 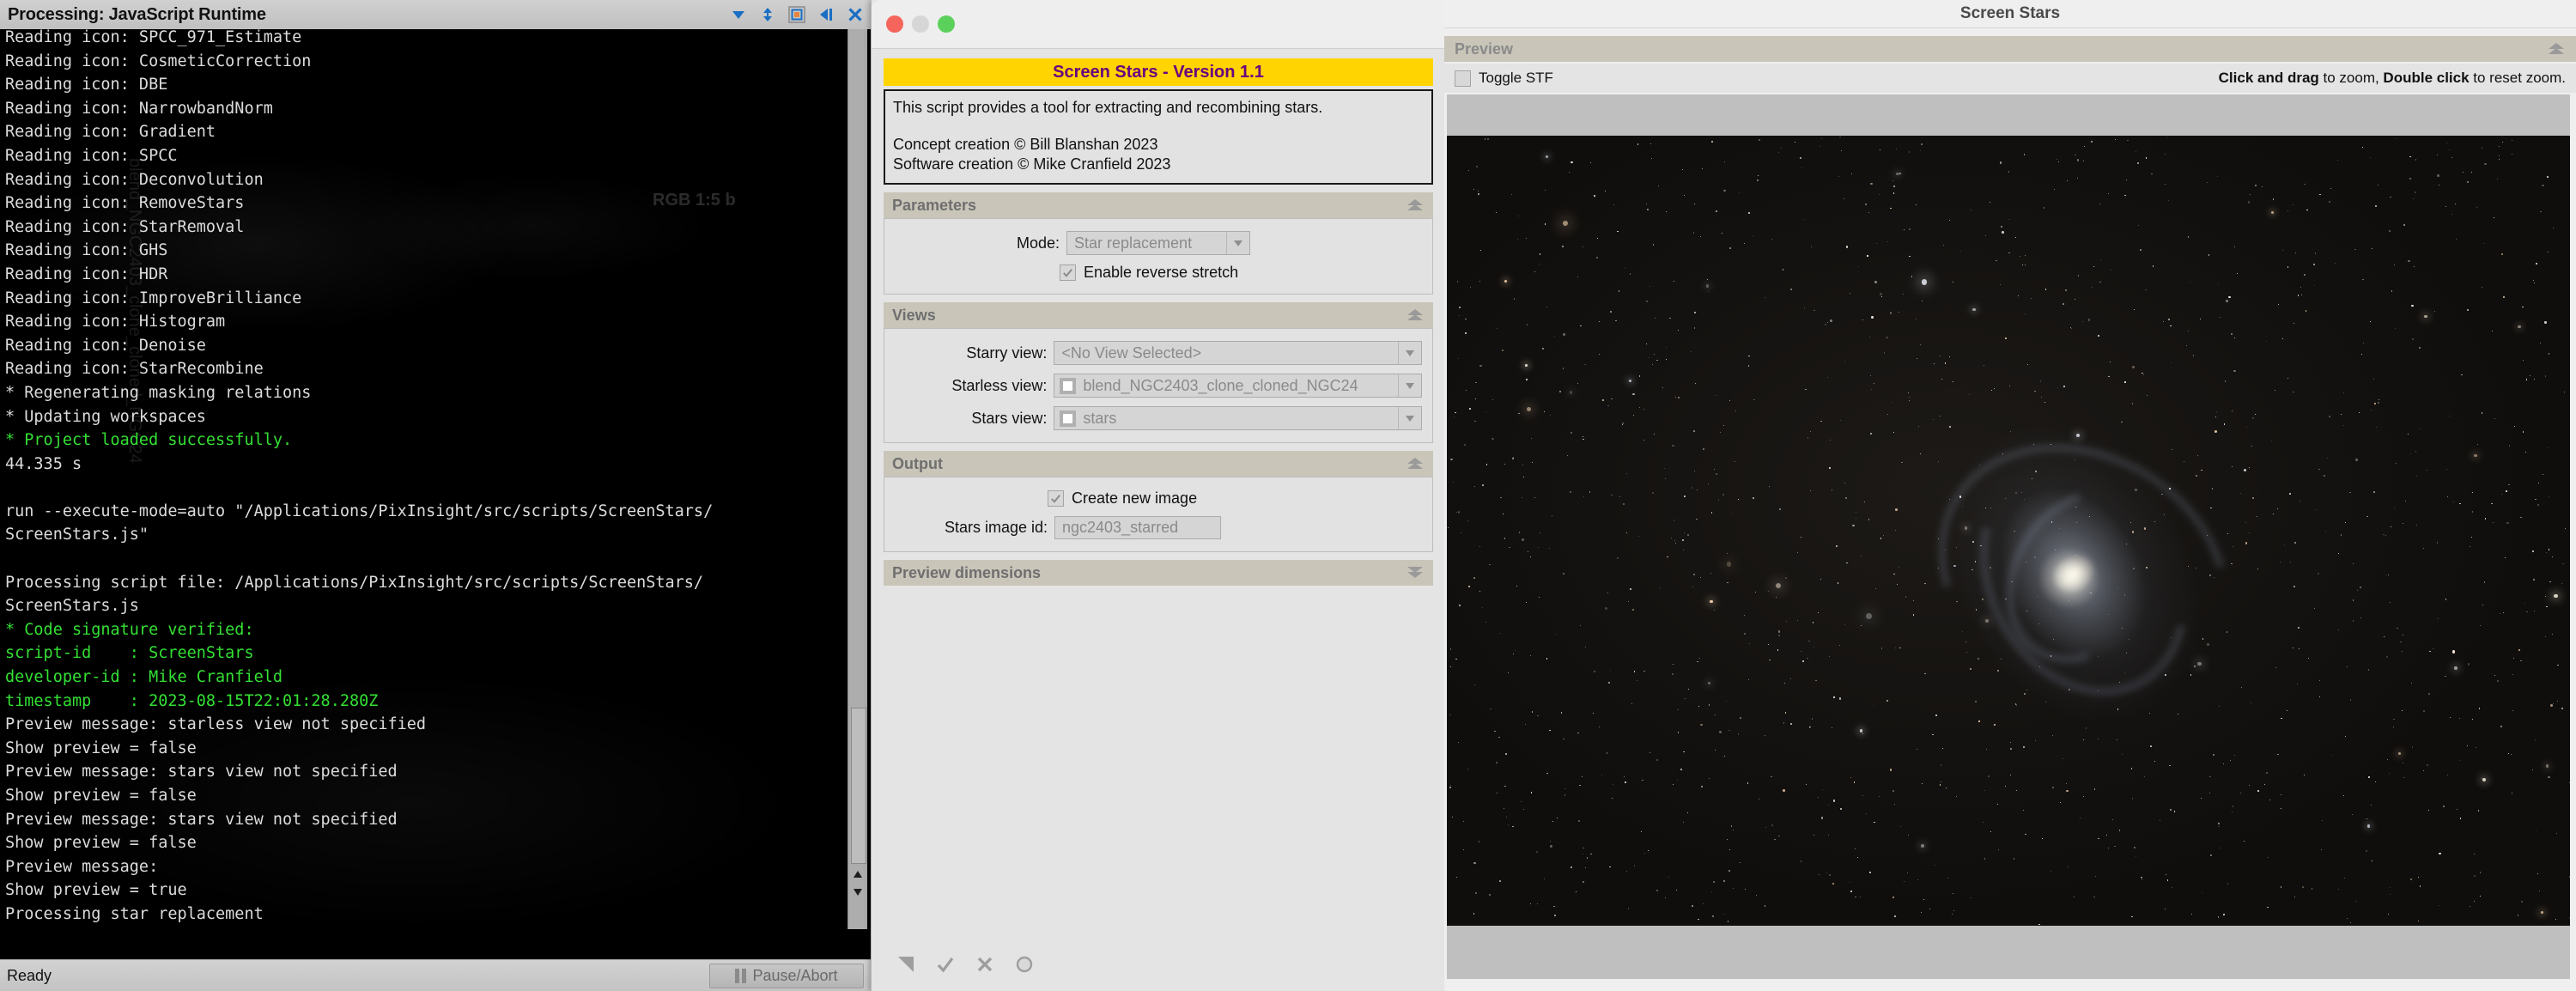 I want to click on scroll-down-arrow-icon, so click(x=858, y=892).